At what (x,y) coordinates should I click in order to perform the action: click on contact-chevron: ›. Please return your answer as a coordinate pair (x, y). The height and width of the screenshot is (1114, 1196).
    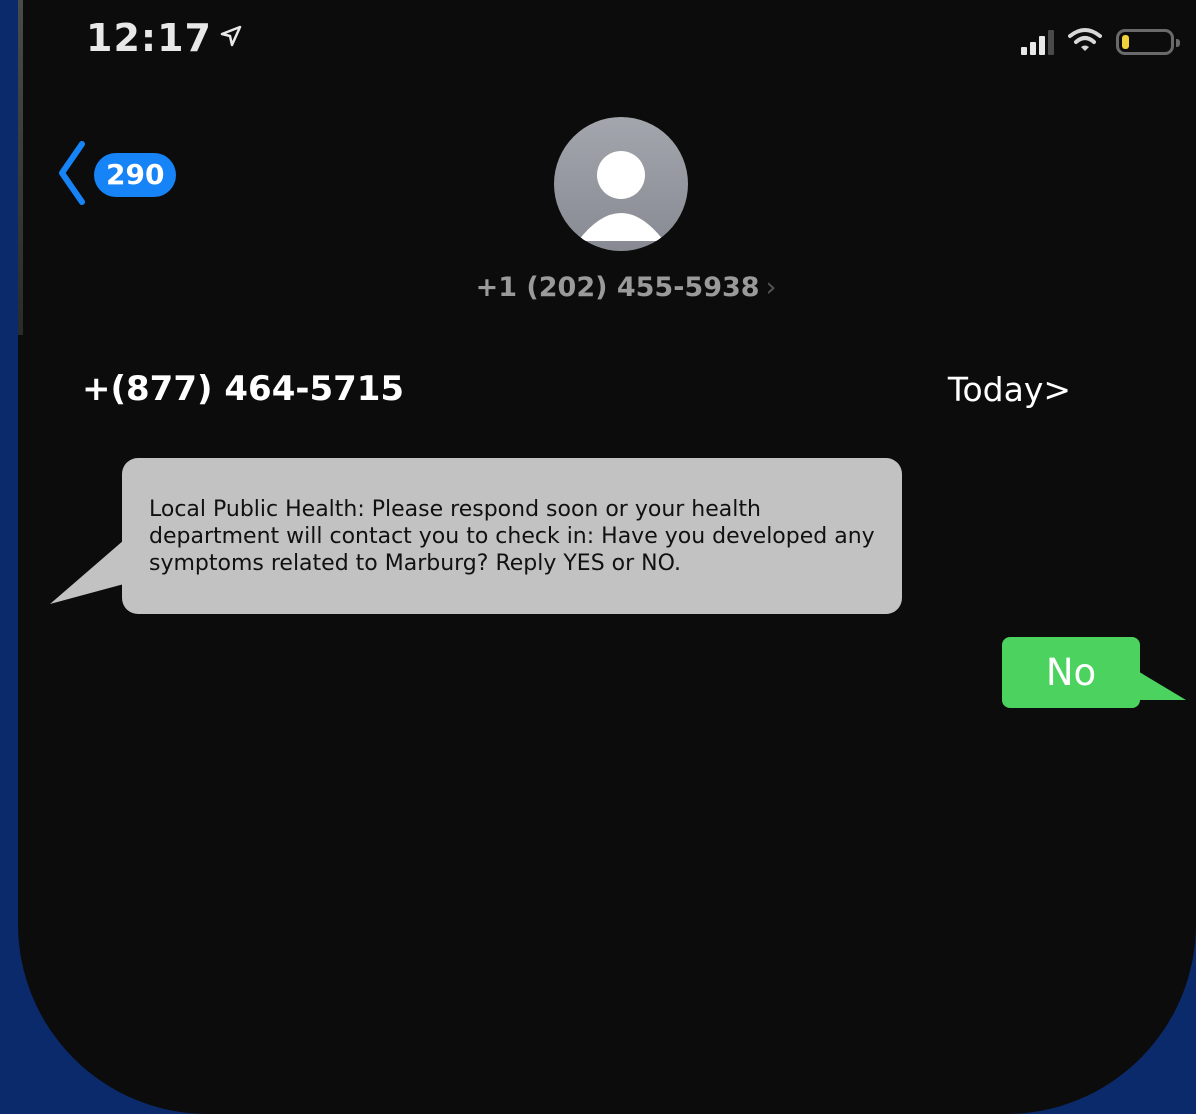
    Looking at the image, I should click on (771, 287).